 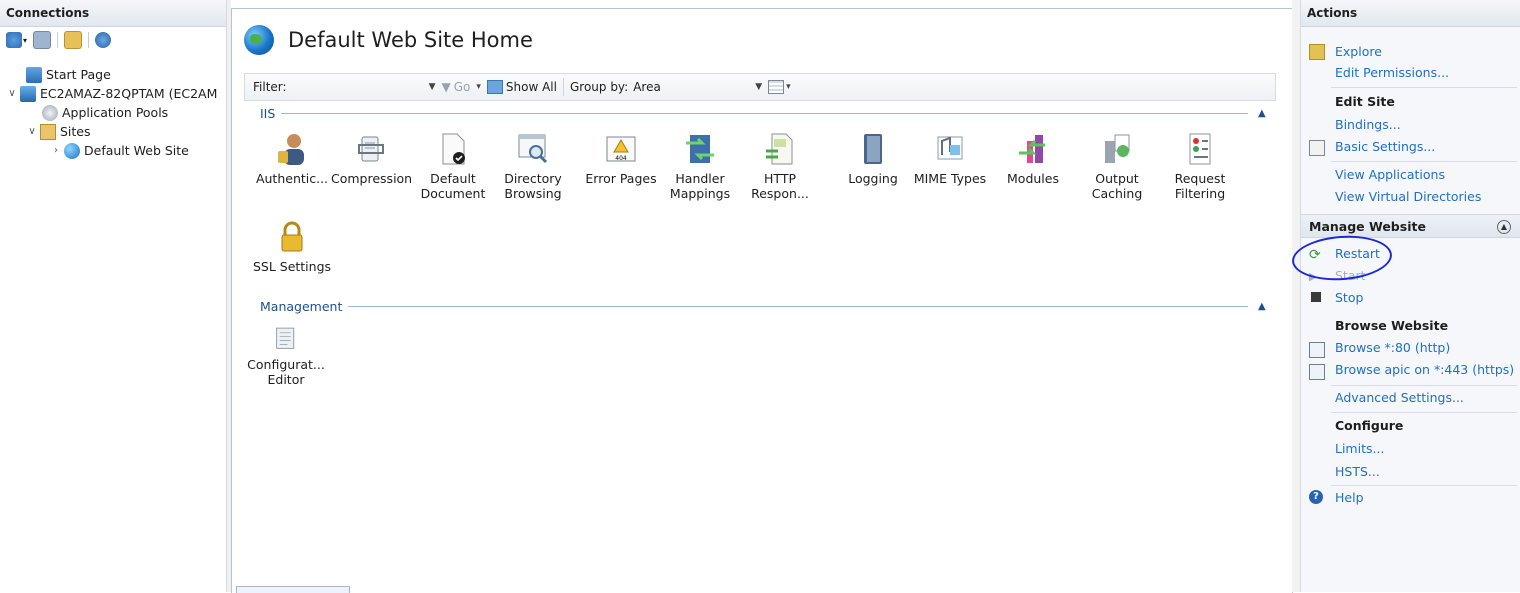 I want to click on view-applications-link: View Applications, so click(x=1390, y=174).